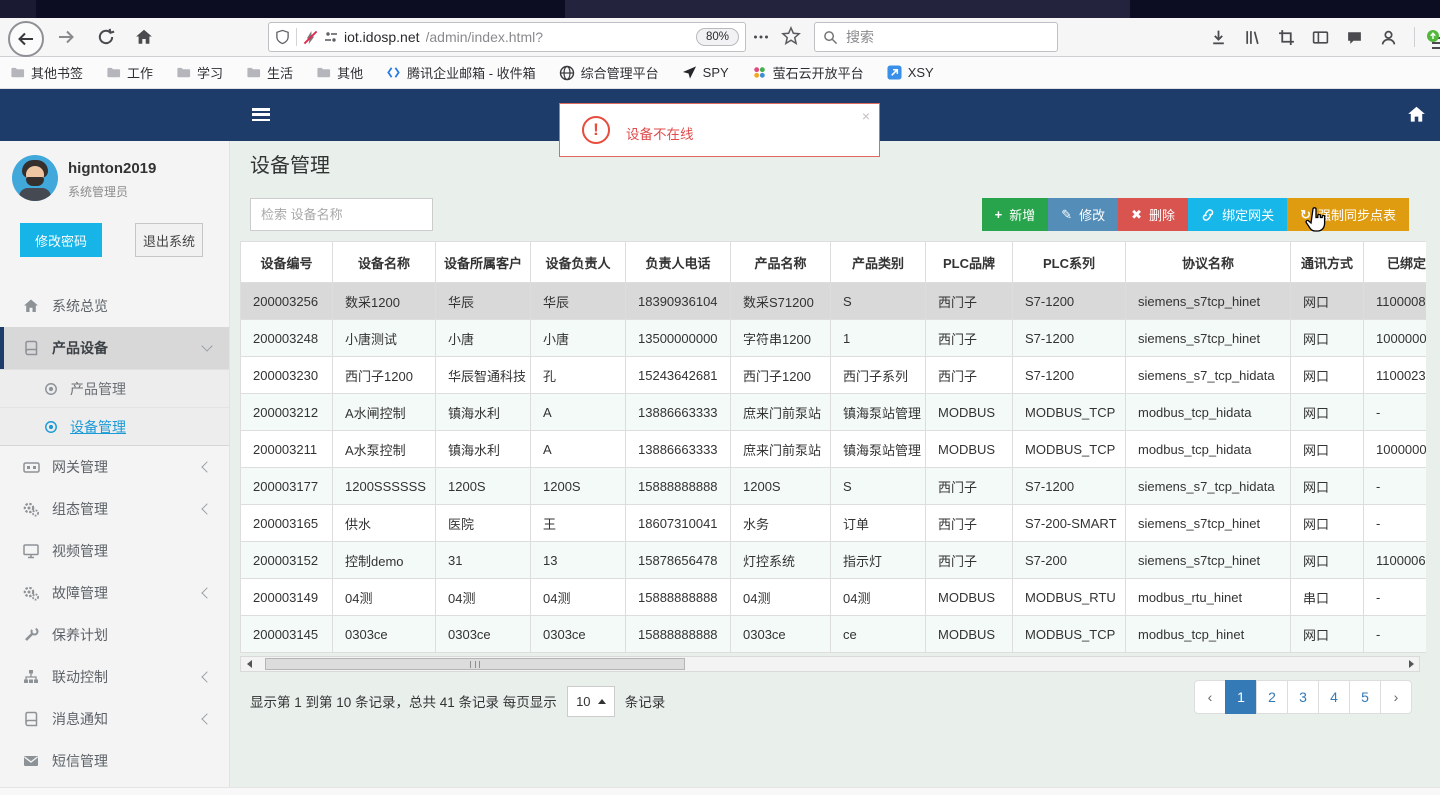 The width and height of the screenshot is (1440, 795). Describe the element at coordinates (1388, 37) in the screenshot. I see `account-icon` at that location.